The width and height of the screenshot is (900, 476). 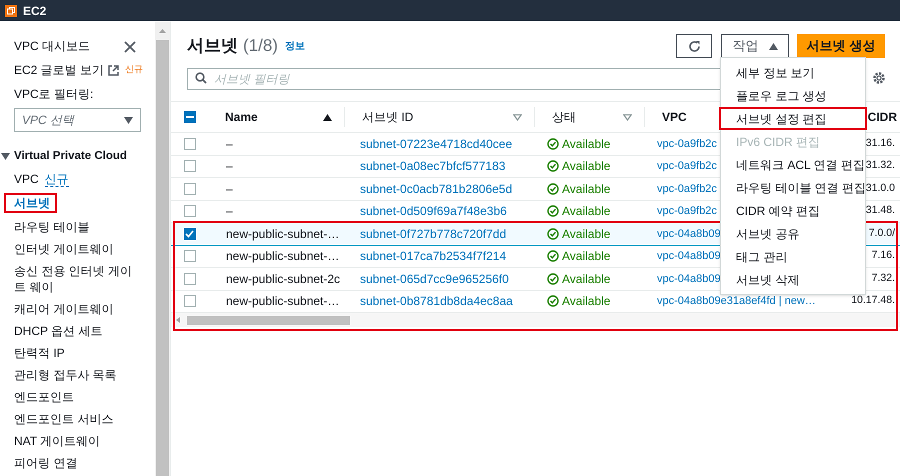 What do you see at coordinates (294, 46) in the screenshot?
I see `info-link: 정보` at bounding box center [294, 46].